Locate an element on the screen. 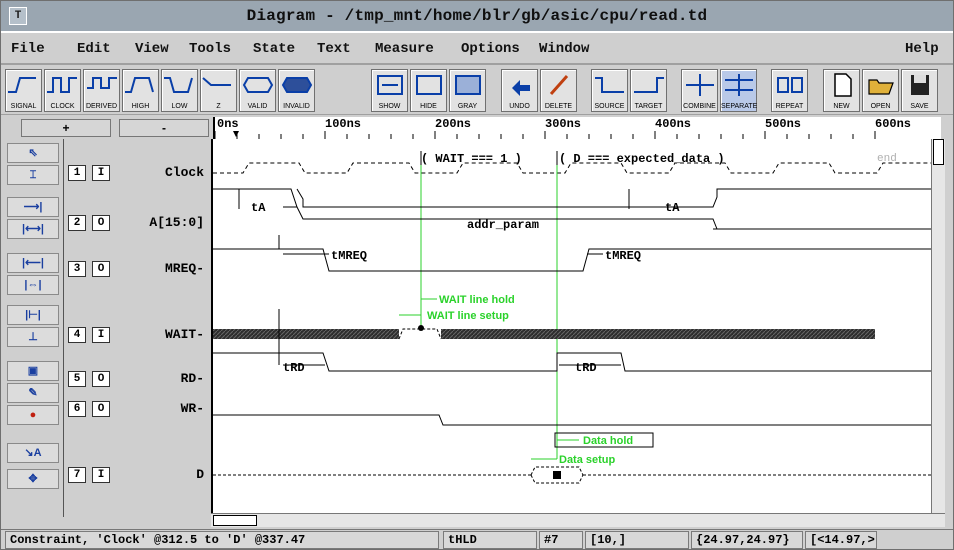 The height and width of the screenshot is (550, 954). signal-name: Clock is located at coordinates (184, 172).